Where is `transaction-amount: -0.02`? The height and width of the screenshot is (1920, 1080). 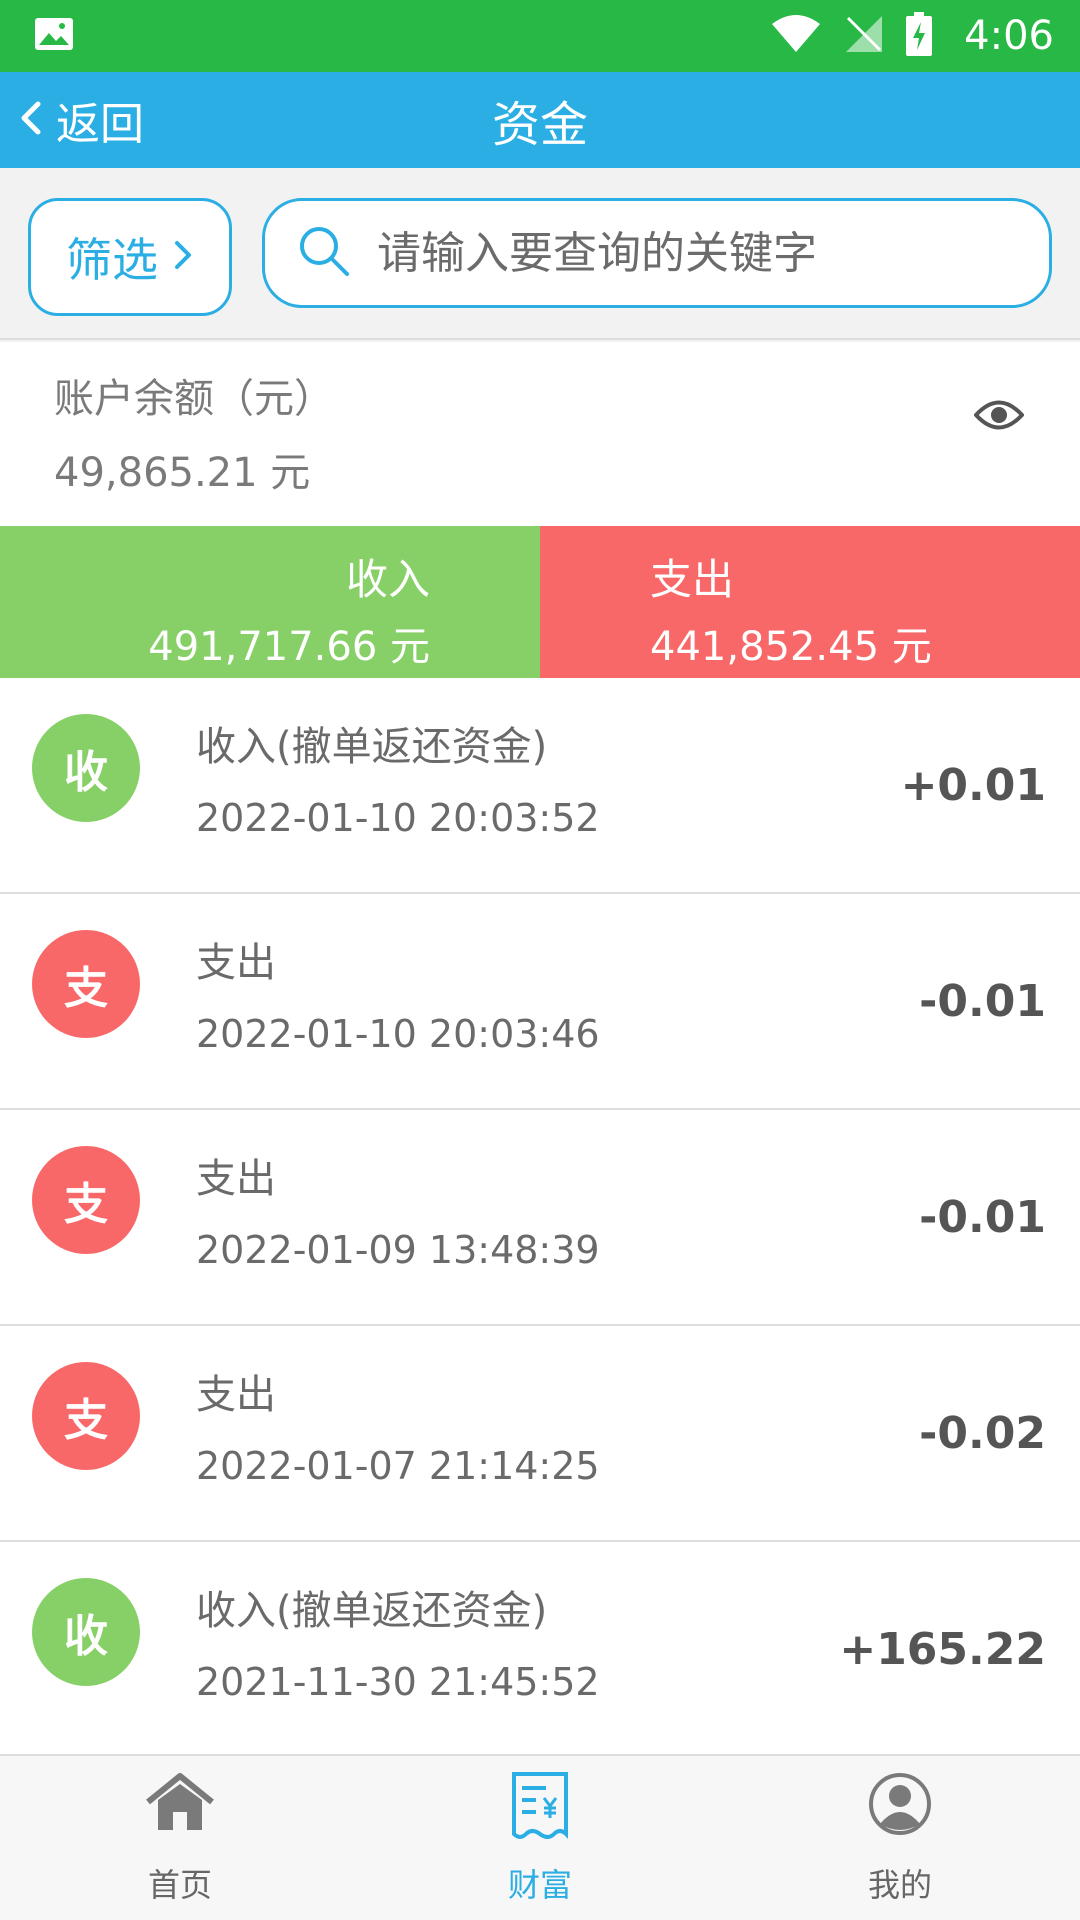
transaction-amount: -0.02 is located at coordinates (982, 1433).